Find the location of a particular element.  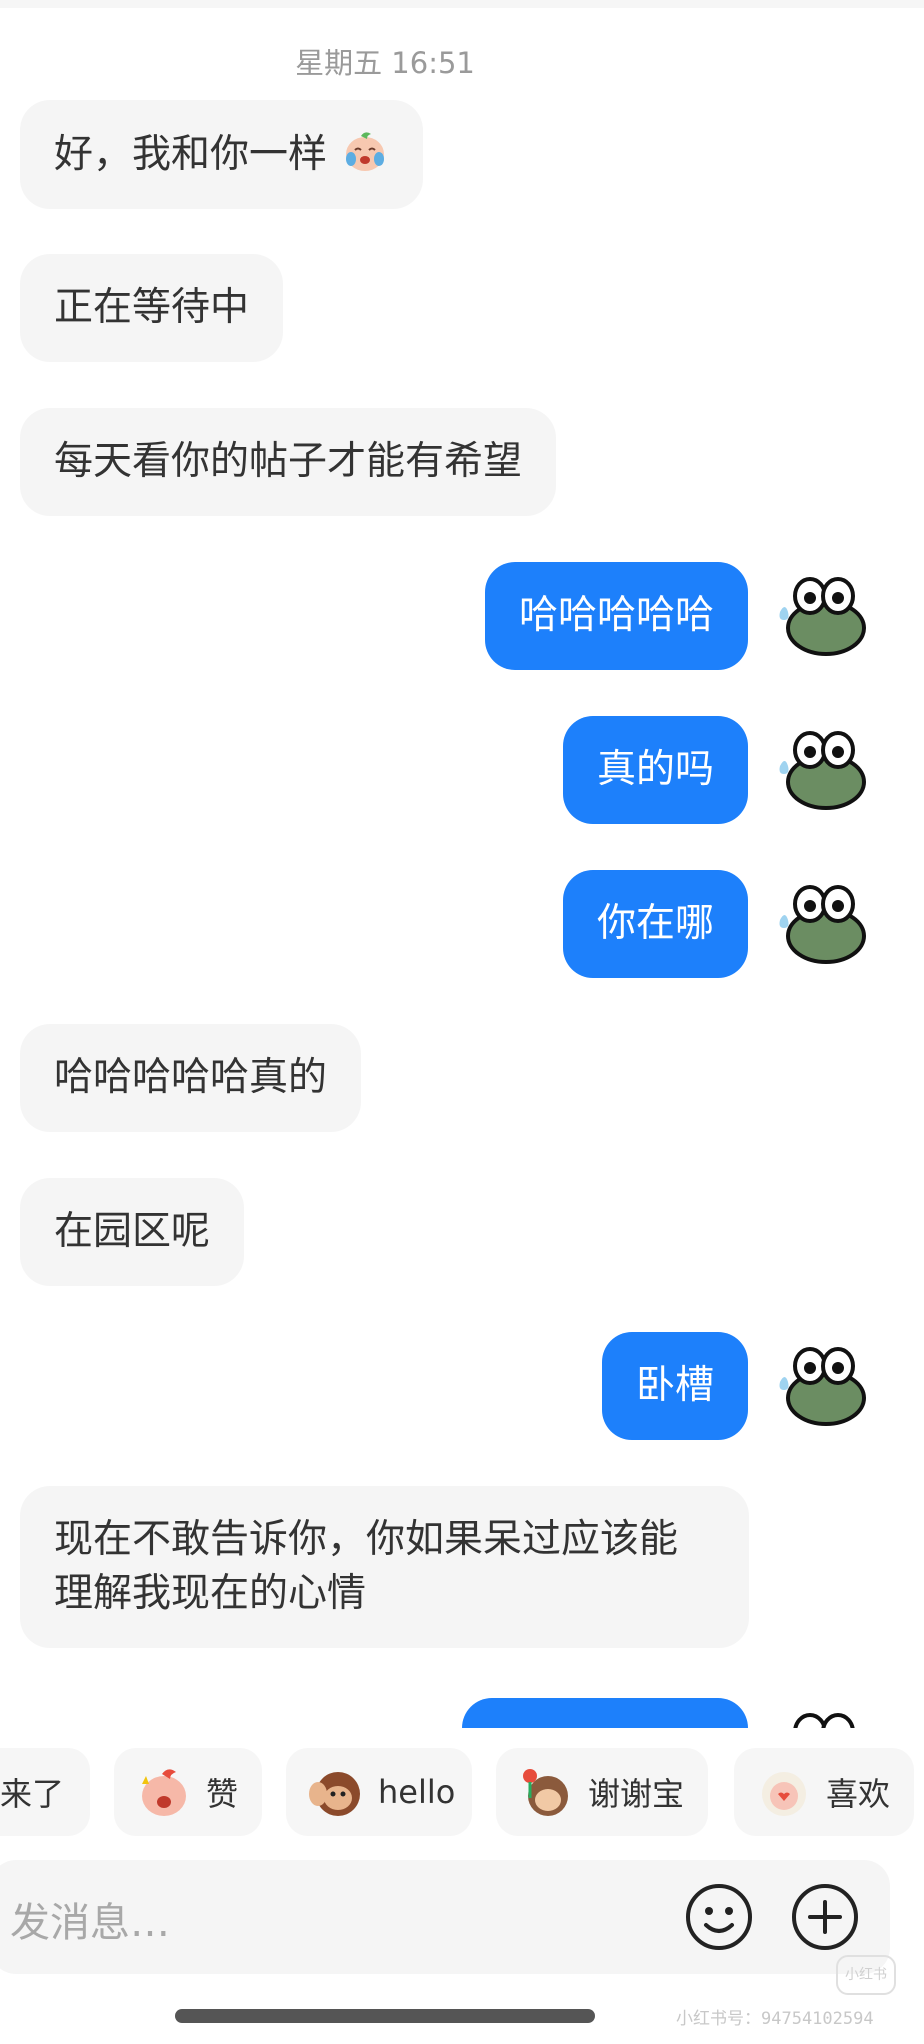

outgoing-message-partial is located at coordinates (605, 1713).